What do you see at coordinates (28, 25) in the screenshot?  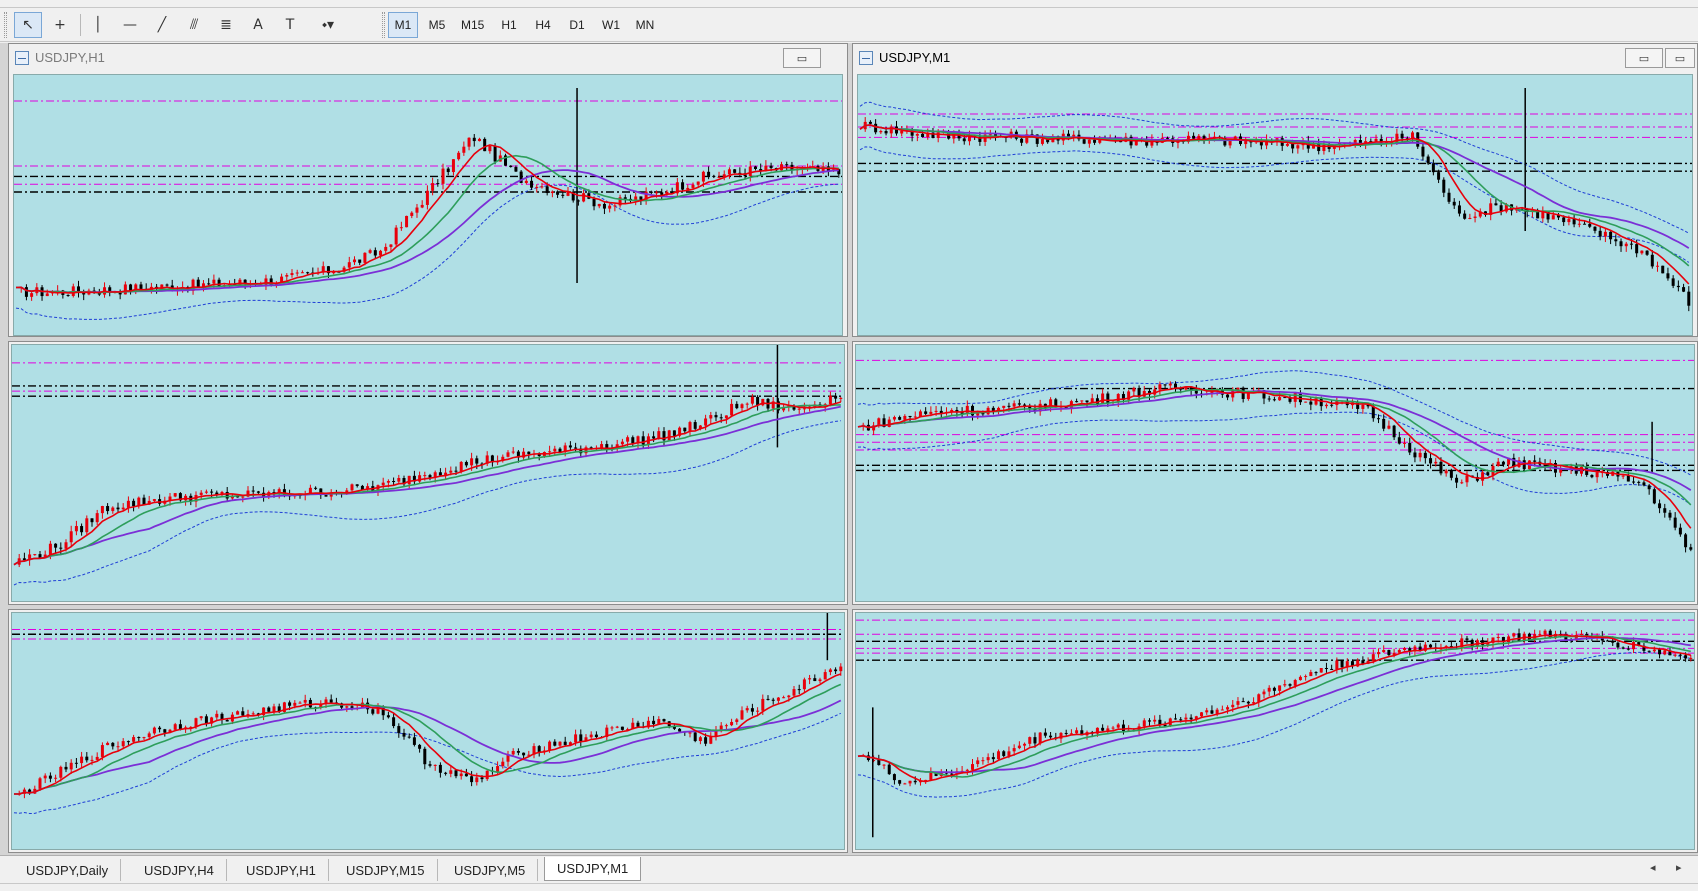 I see `cursor-icon: ↖` at bounding box center [28, 25].